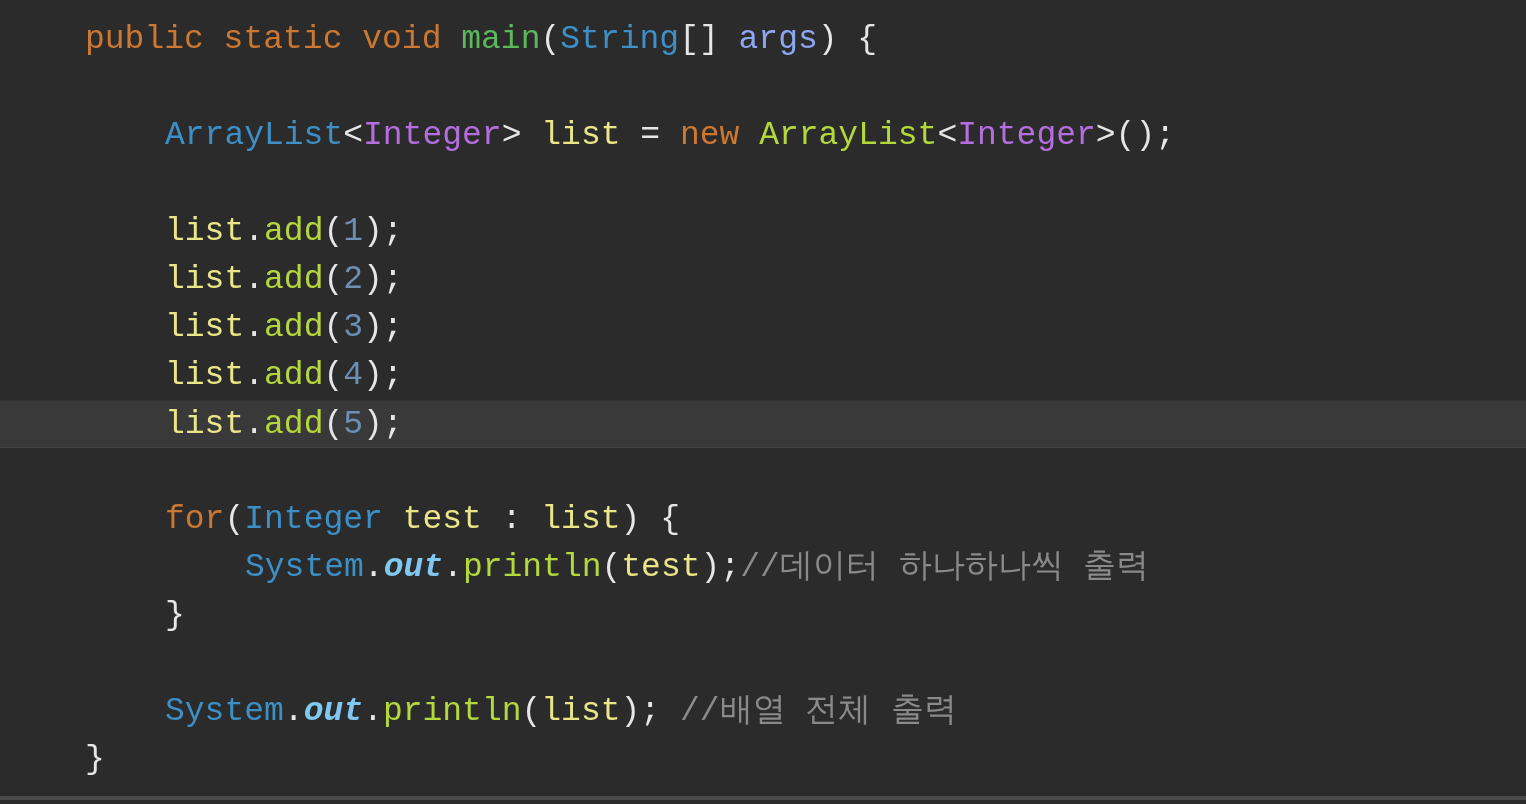  Describe the element at coordinates (697, 568) in the screenshot. I see `code-line: System.out.println(test);//데이터 하나하나씩 출력` at that location.